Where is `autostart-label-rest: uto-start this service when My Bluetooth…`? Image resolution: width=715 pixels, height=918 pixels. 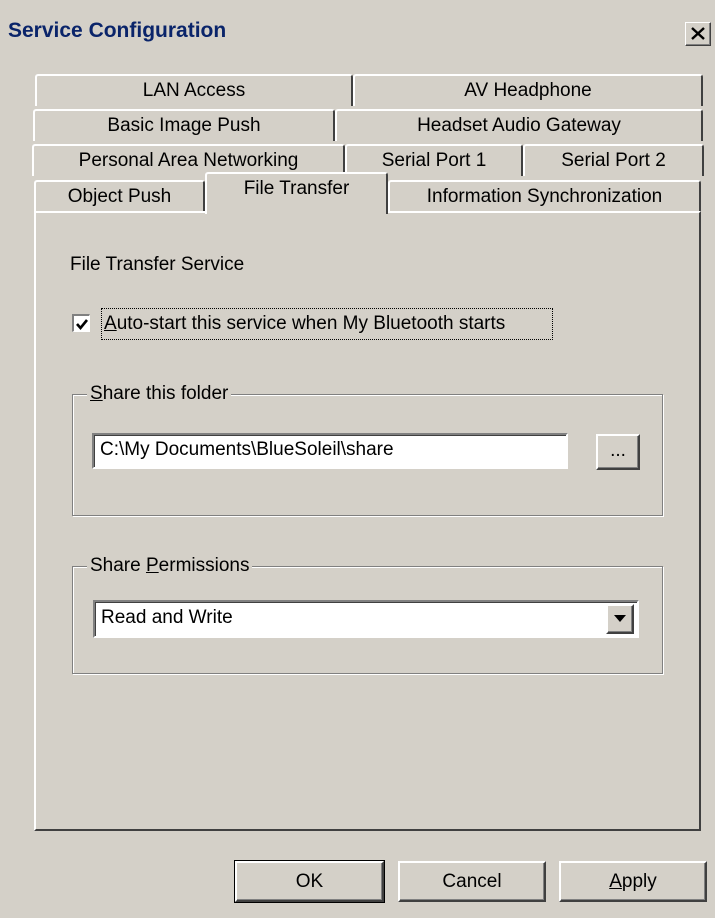
autostart-label-rest: uto-start this service when My Bluetooth… is located at coordinates (311, 323).